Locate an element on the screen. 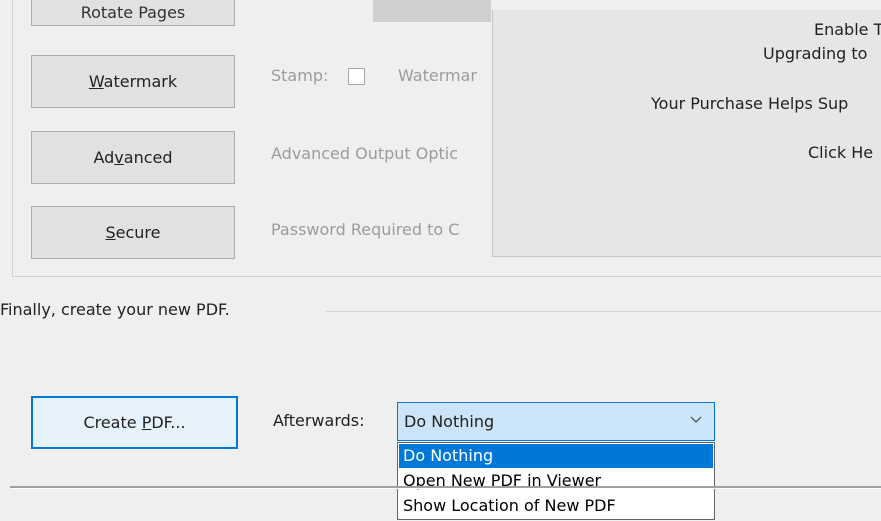  chevron-down-icon is located at coordinates (696, 419).